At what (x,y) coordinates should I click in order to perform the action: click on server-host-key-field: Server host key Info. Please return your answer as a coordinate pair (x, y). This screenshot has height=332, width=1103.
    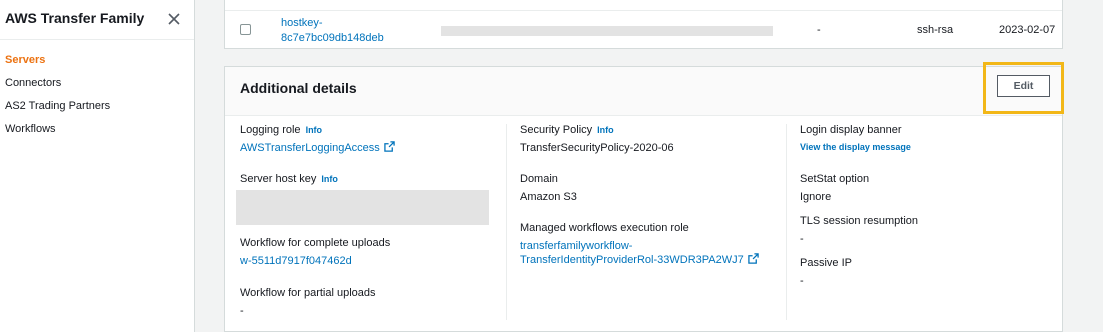
    Looking at the image, I should click on (362, 199).